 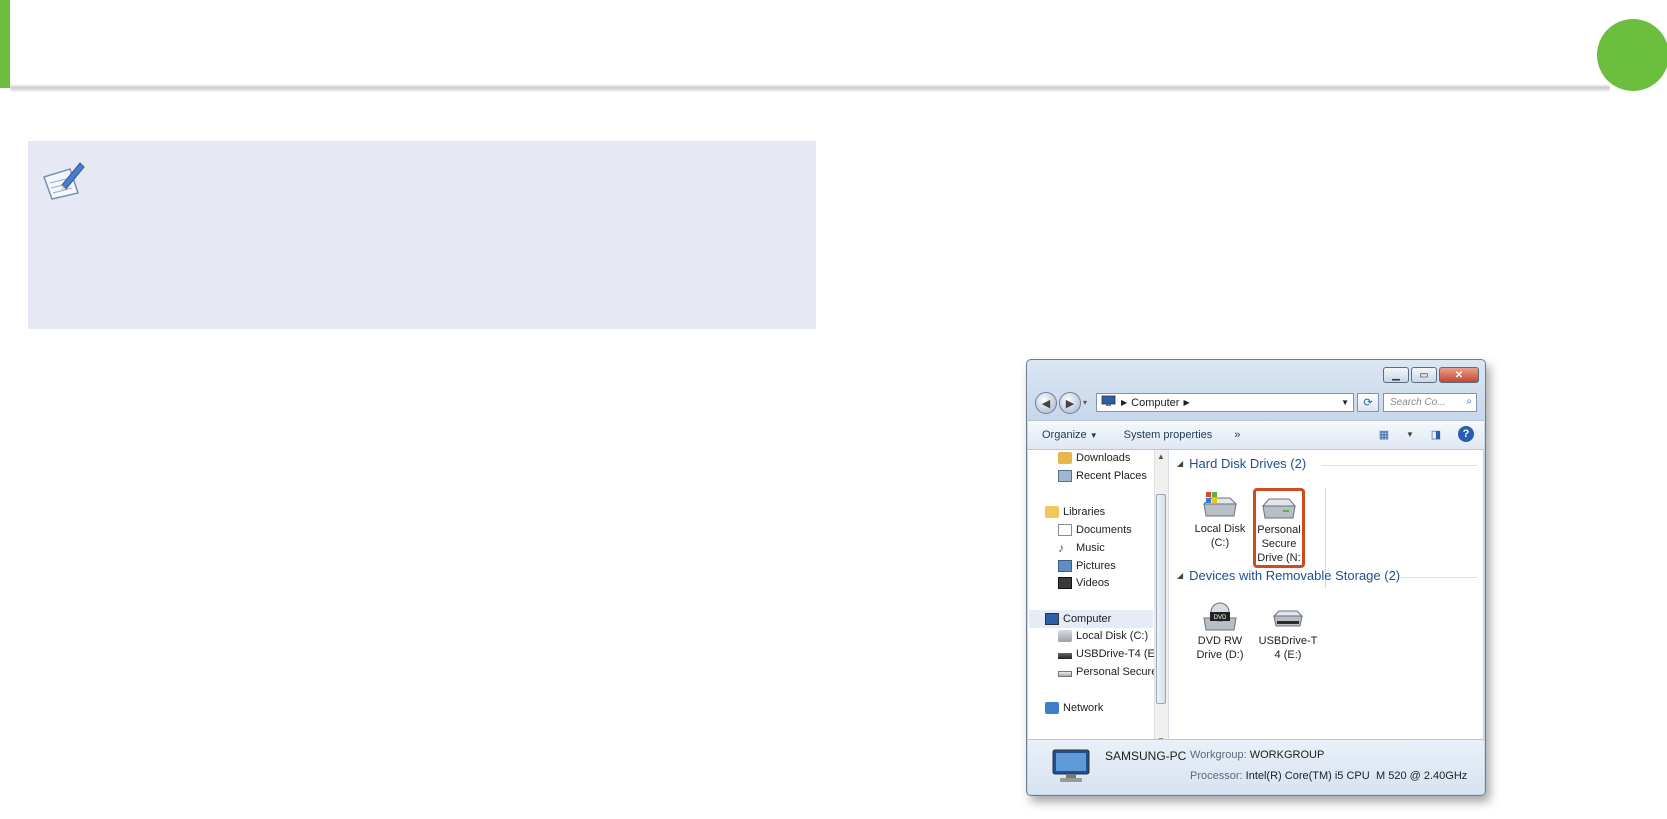 What do you see at coordinates (1237, 435) in the screenshot?
I see `more-commands-button: »` at bounding box center [1237, 435].